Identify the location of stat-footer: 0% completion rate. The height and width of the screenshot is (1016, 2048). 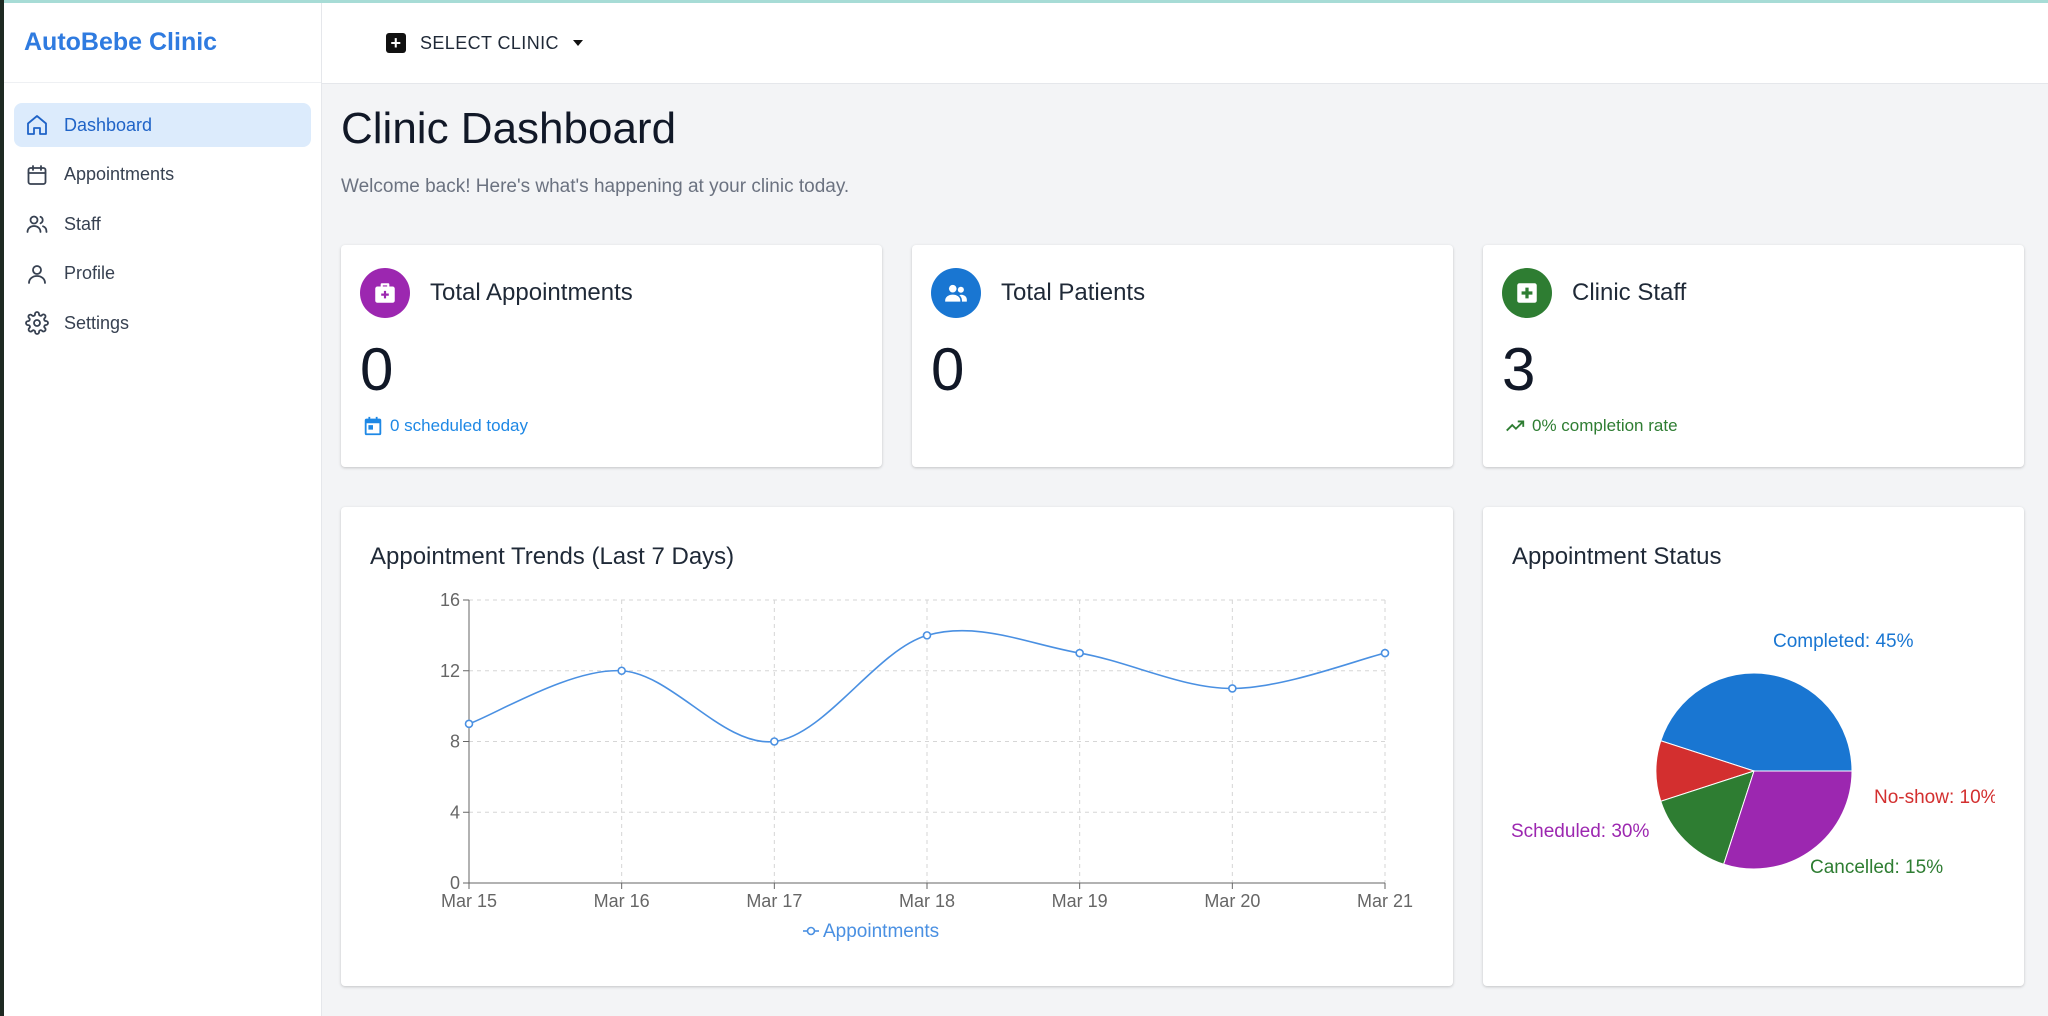
(1591, 426).